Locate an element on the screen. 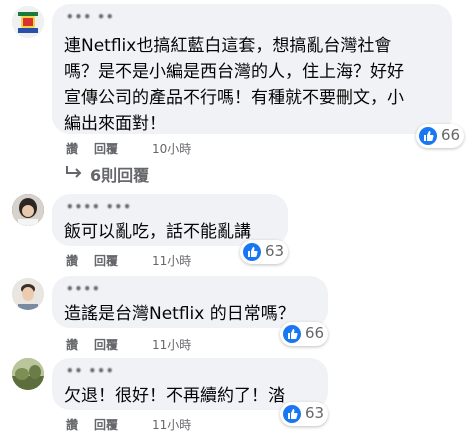 This screenshot has height=436, width=474. timestamp: 10小時 is located at coordinates (171, 148).